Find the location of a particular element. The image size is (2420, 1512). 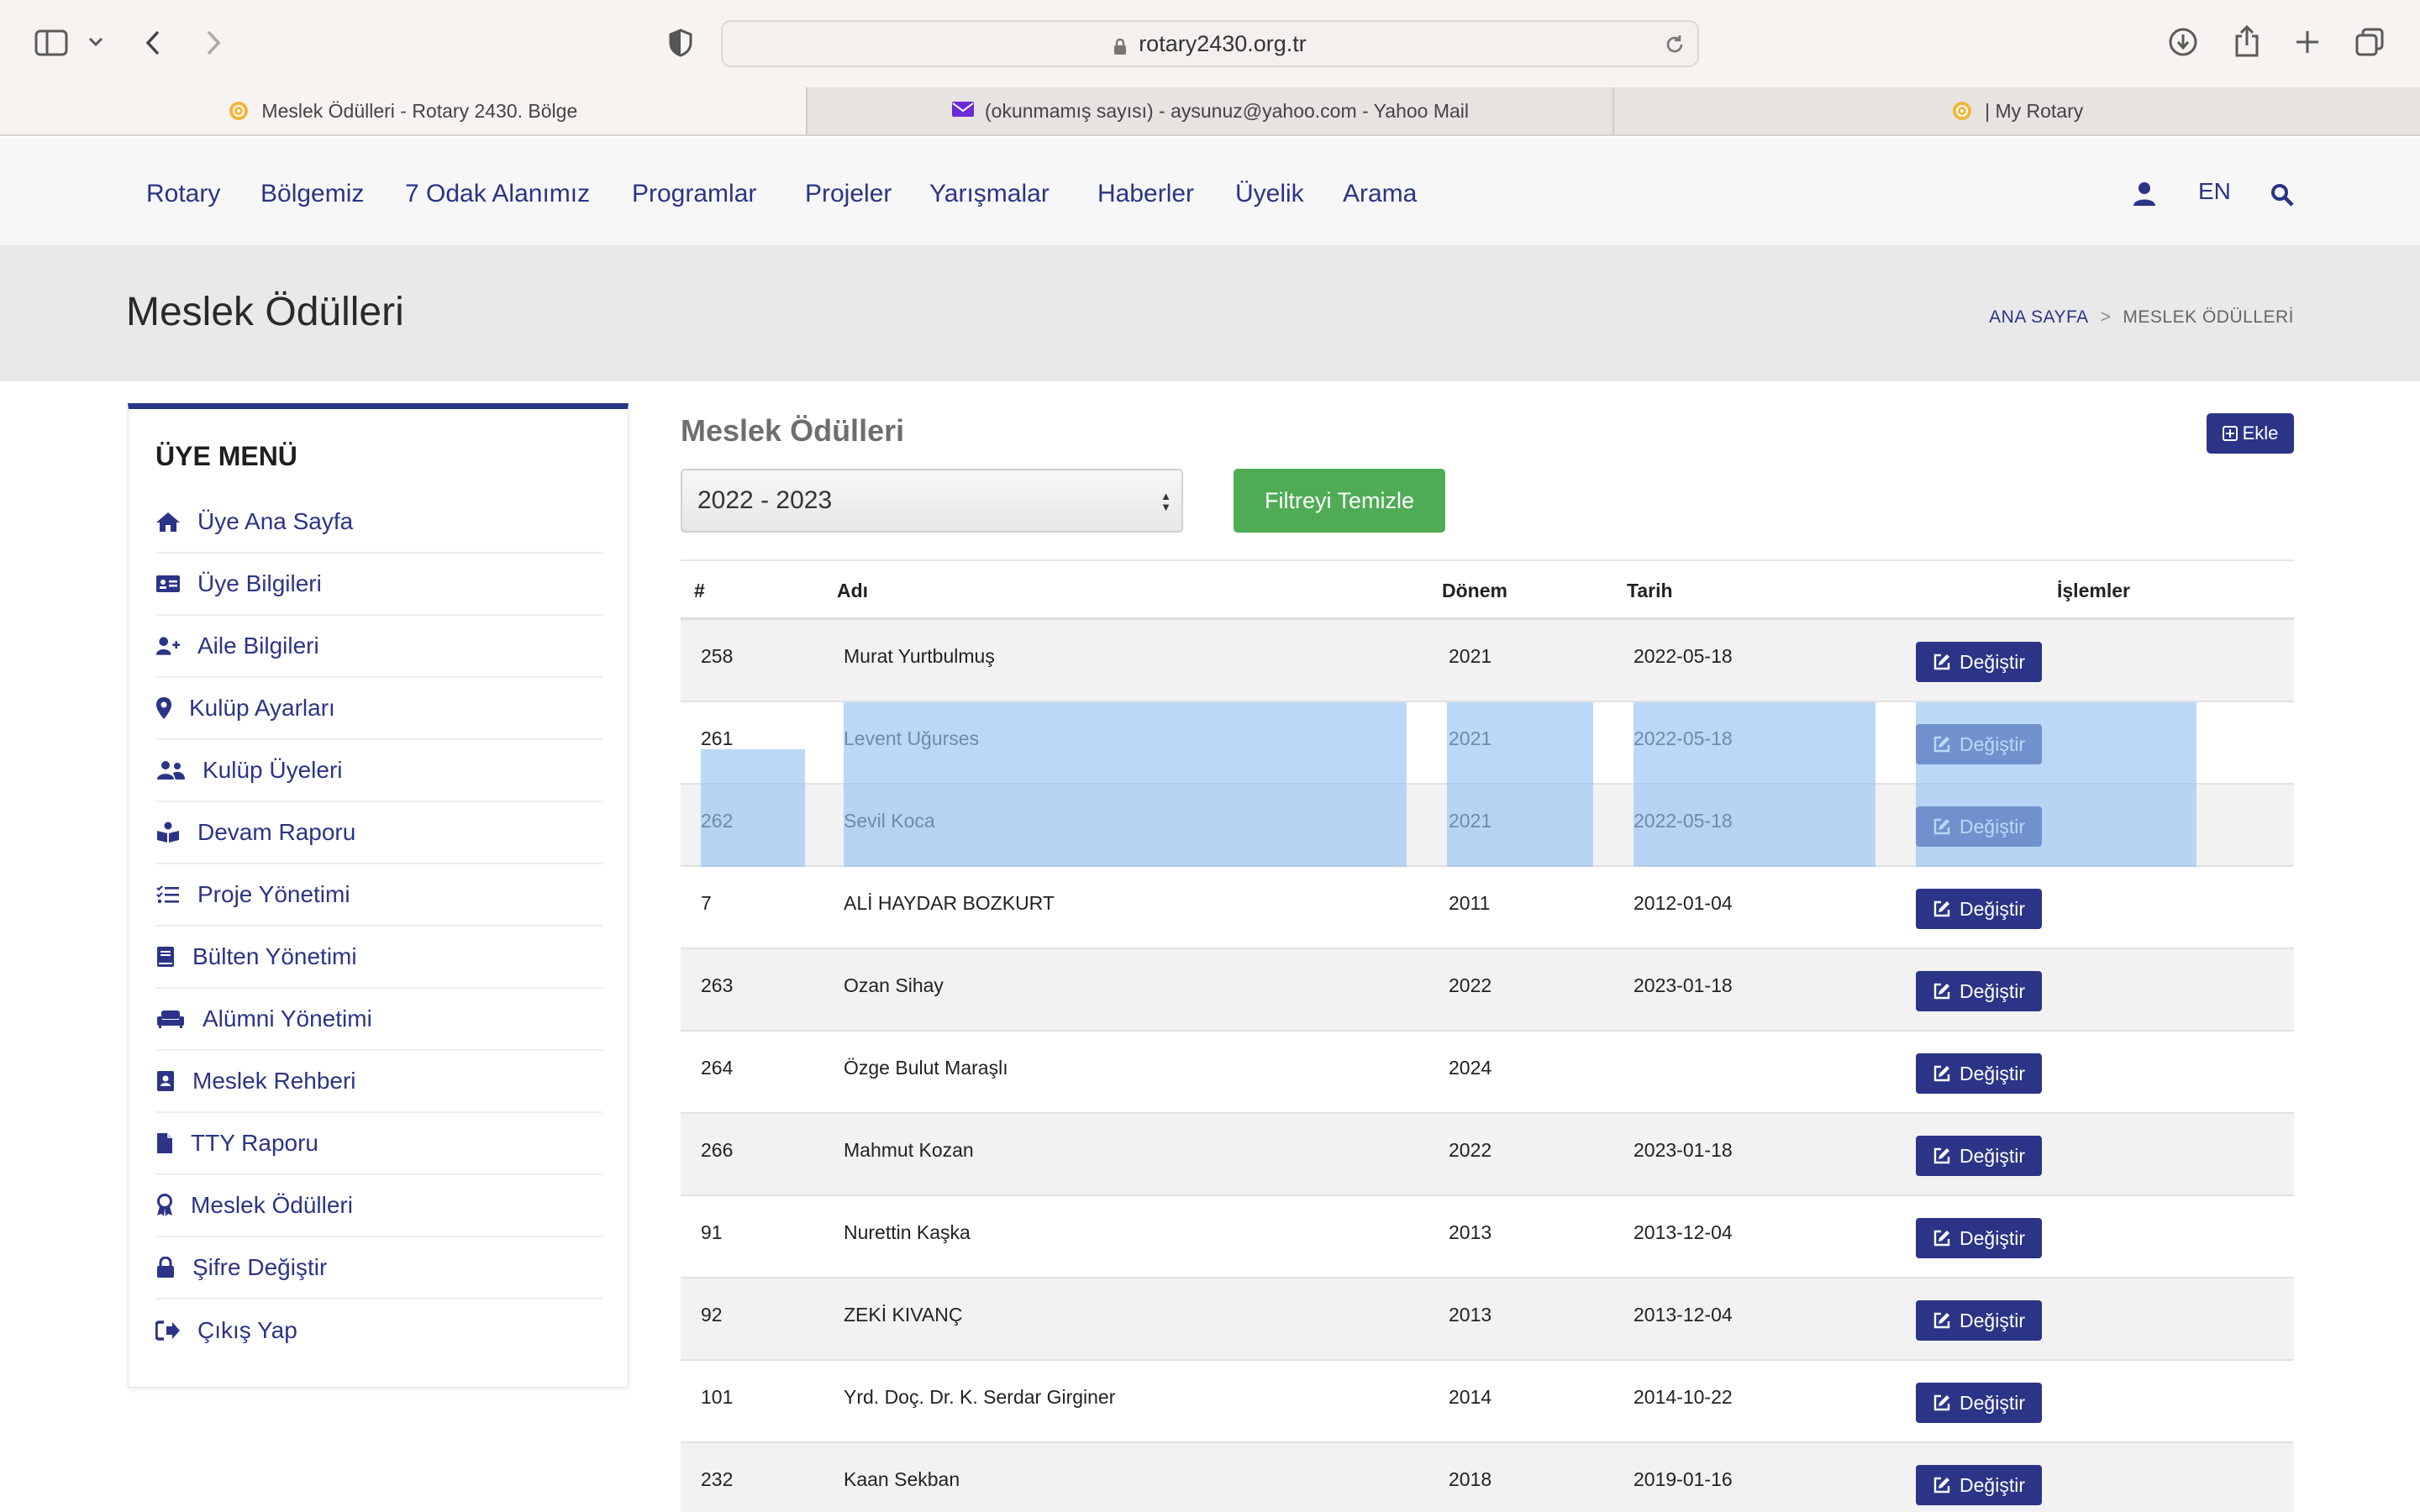

sidebar-item-devam-raporu: Devam Raporu is located at coordinates (378, 833).